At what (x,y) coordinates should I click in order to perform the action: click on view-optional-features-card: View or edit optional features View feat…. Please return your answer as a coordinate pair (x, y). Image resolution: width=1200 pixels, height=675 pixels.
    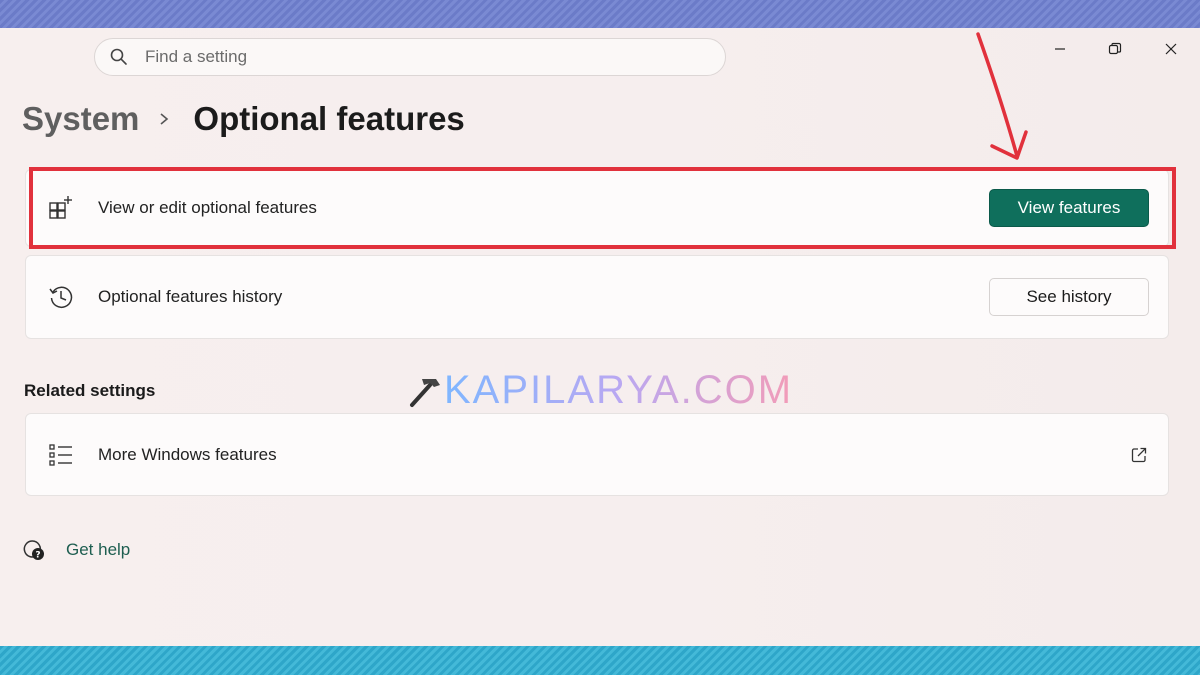
    Looking at the image, I should click on (597, 208).